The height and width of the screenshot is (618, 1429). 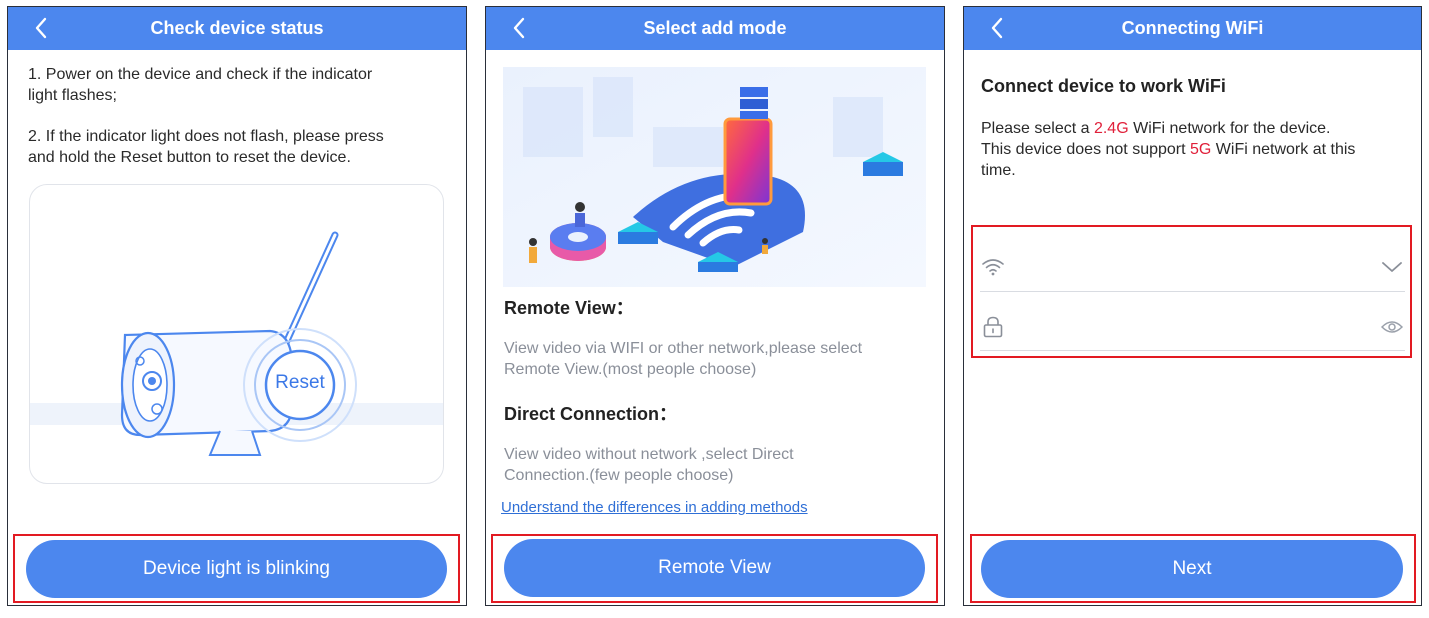 I want to click on connect-wifi-heading: Connect device to work WiFi, so click(x=1103, y=86).